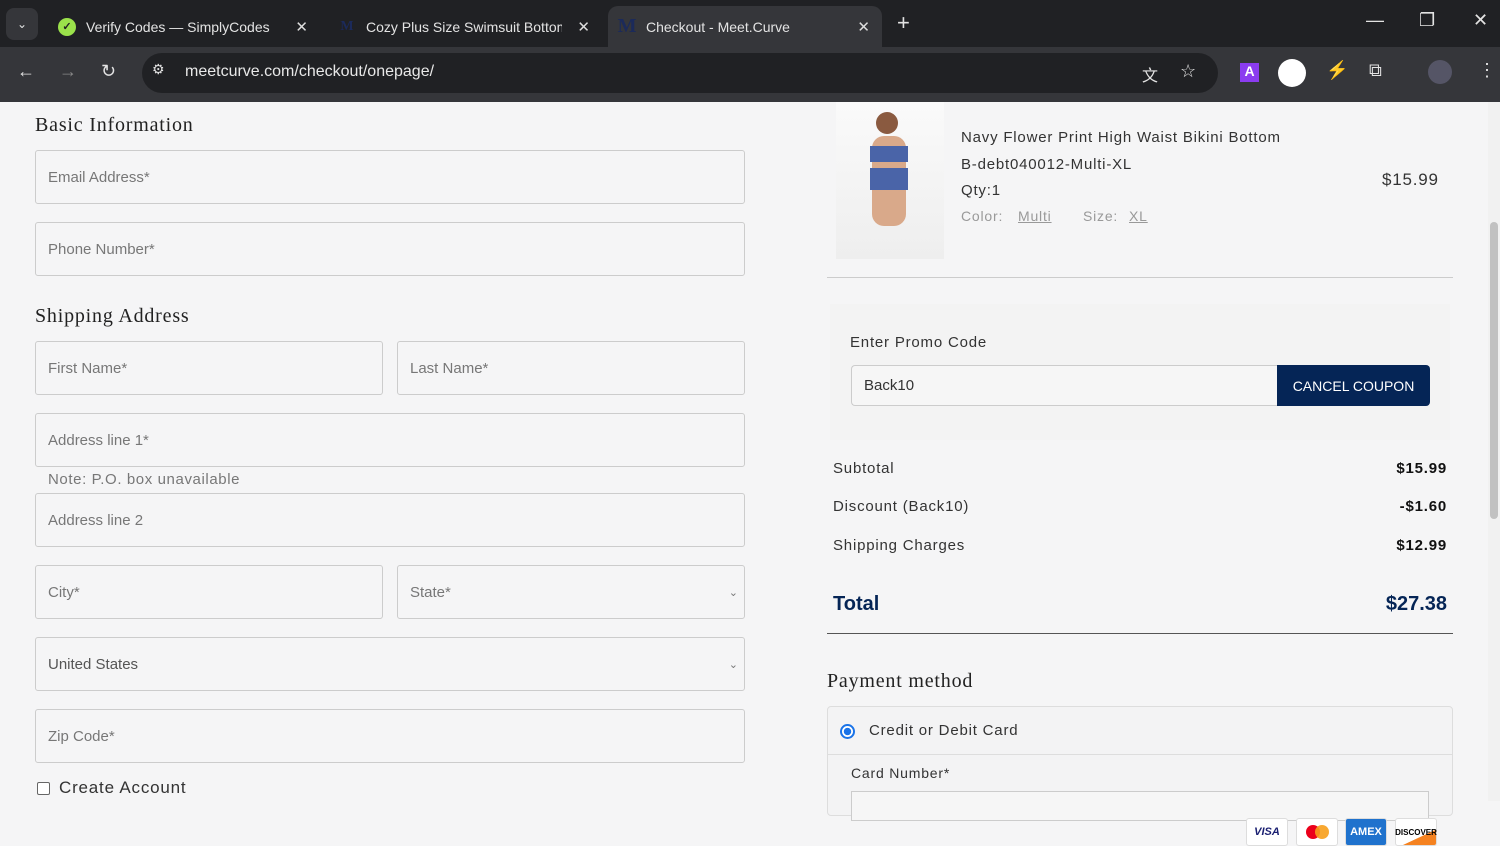 The image size is (1500, 846). I want to click on product-sku: B-debt040012-Multi-XL, so click(1047, 164).